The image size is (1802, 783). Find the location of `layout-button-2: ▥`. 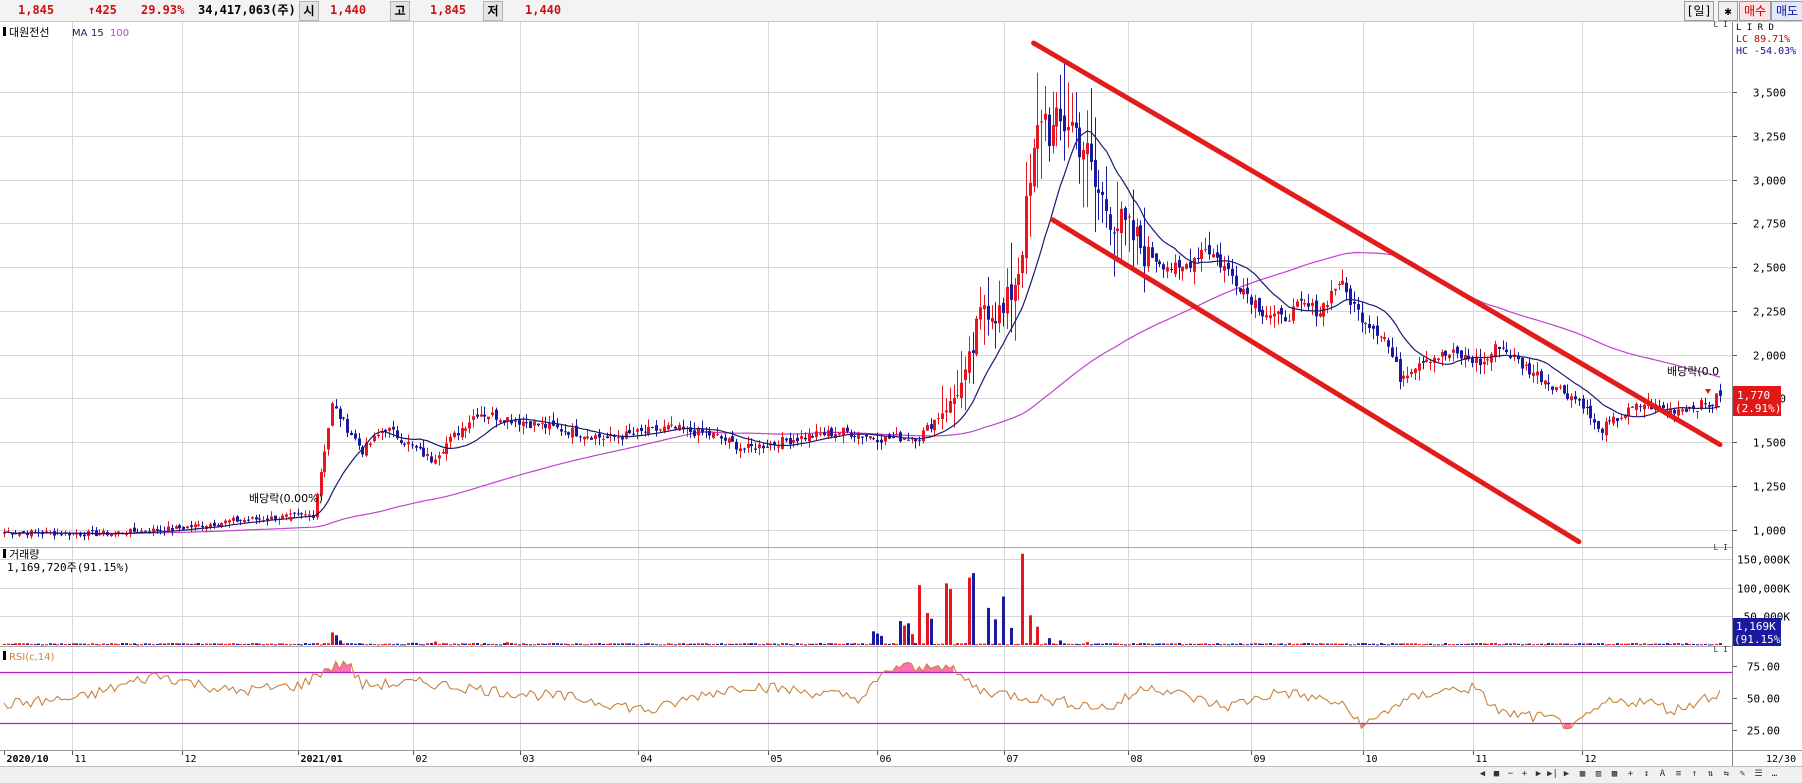

layout-button-2: ▥ is located at coordinates (1598, 774).